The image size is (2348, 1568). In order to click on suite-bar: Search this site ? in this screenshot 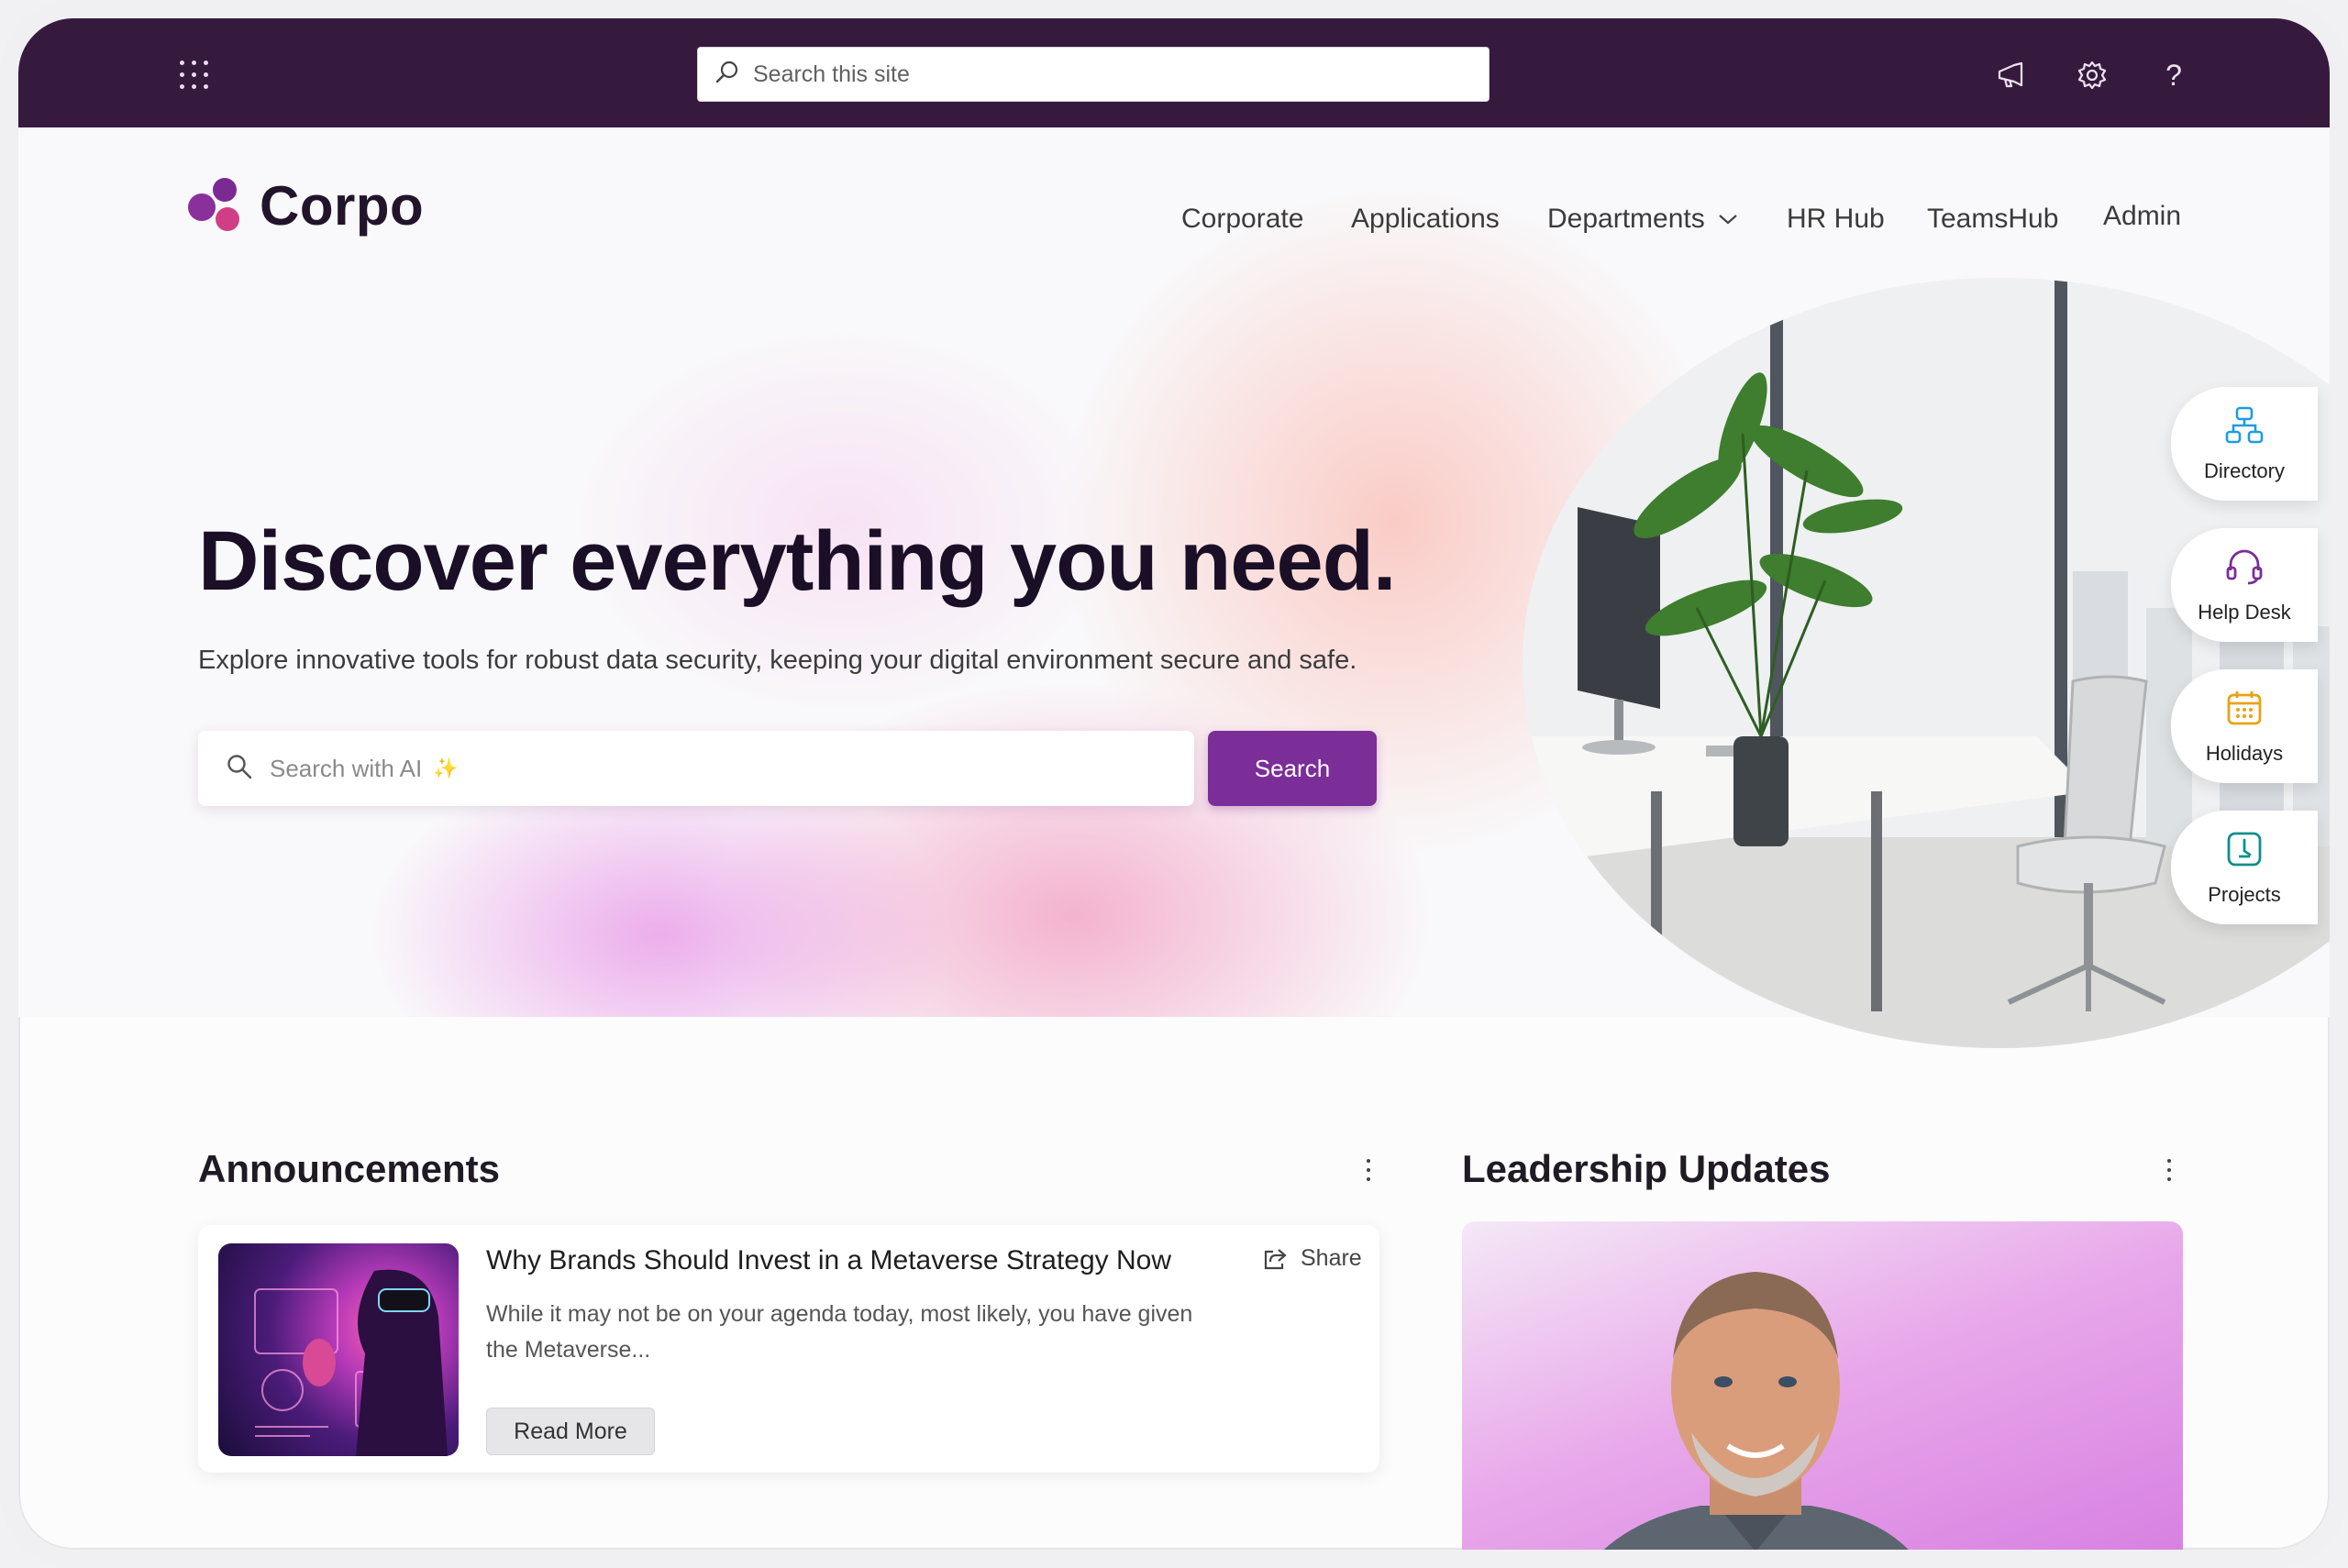, I will do `click(1174, 73)`.